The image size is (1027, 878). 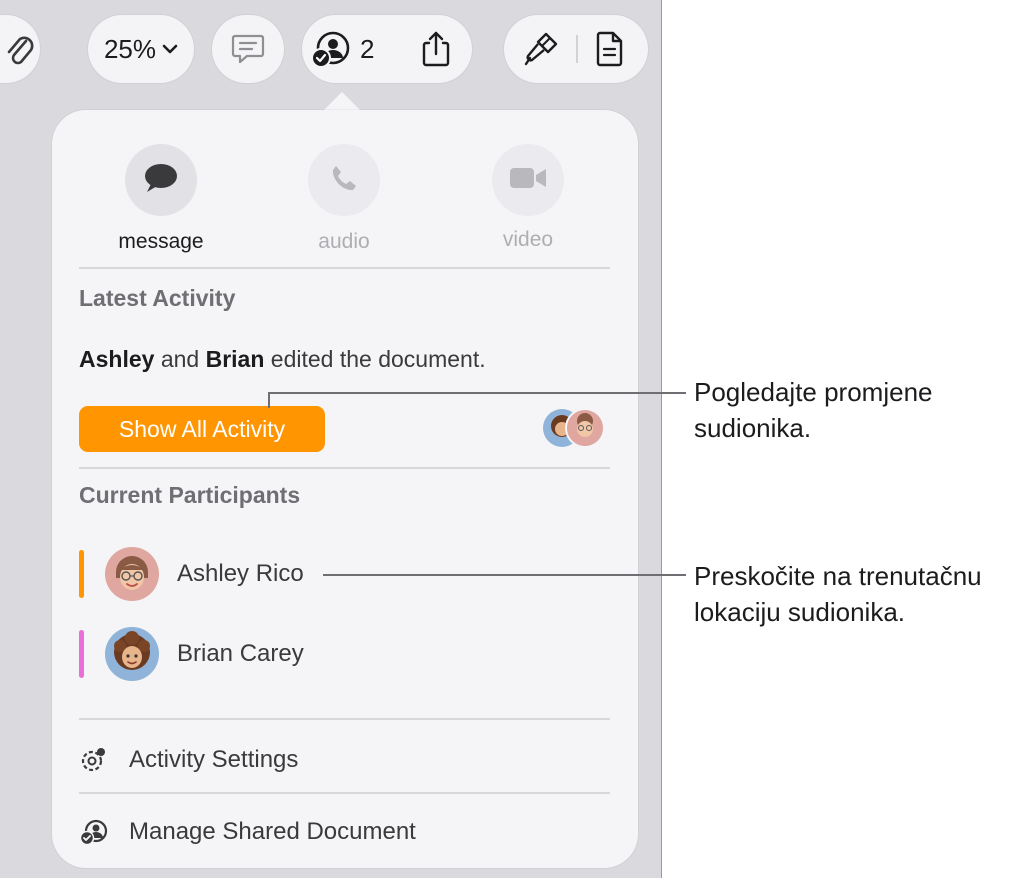 I want to click on ashley-mini-avatar, so click(x=585, y=430).